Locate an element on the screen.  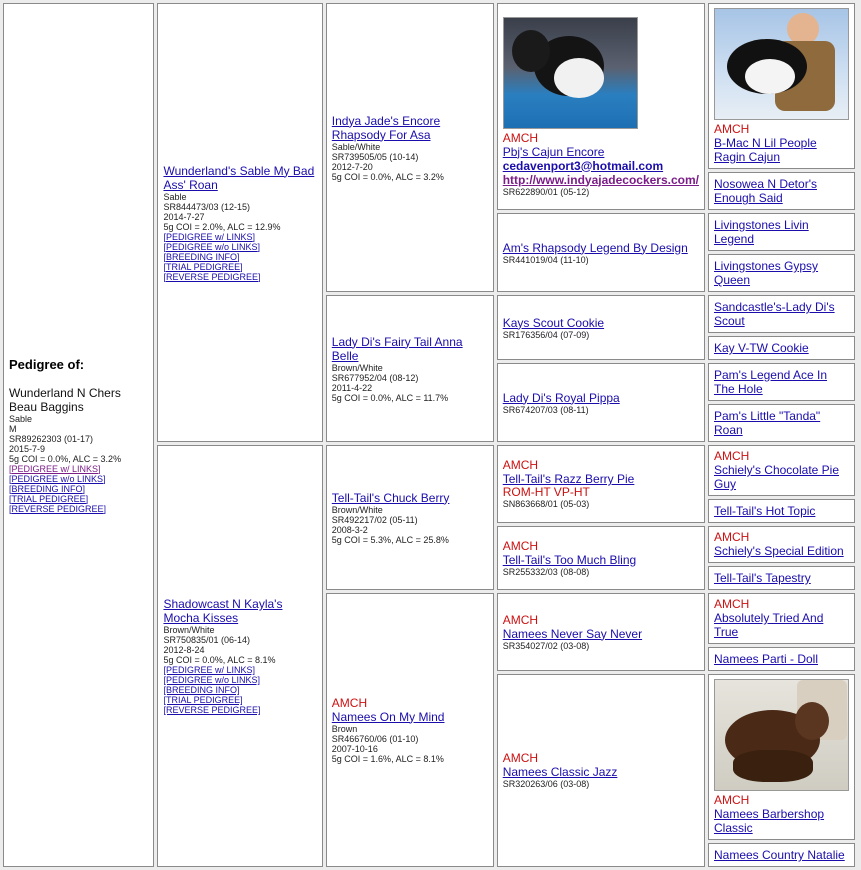
subject-reverse-pedigree: [REVERSE PEDIGREE] is located at coordinates (78, 509).